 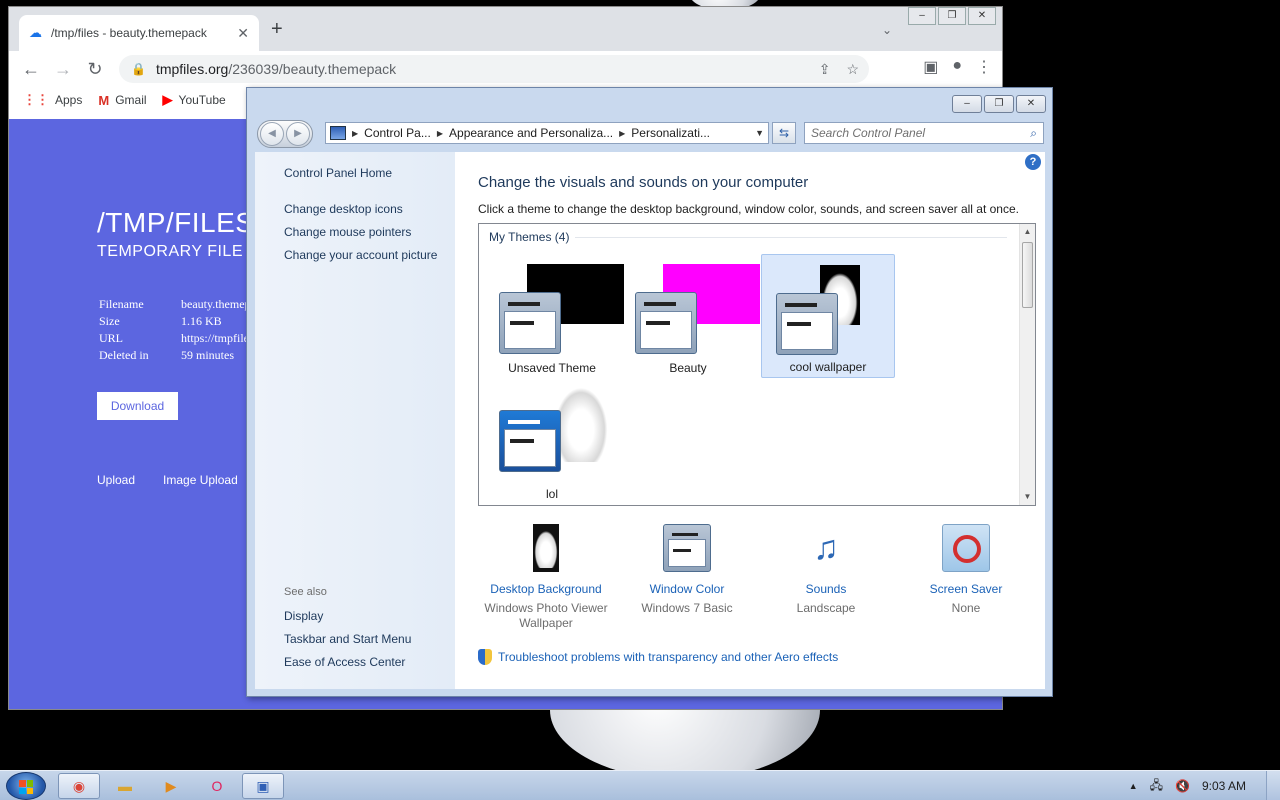 I want to click on taskbar-control-panel: ▣, so click(x=263, y=786).